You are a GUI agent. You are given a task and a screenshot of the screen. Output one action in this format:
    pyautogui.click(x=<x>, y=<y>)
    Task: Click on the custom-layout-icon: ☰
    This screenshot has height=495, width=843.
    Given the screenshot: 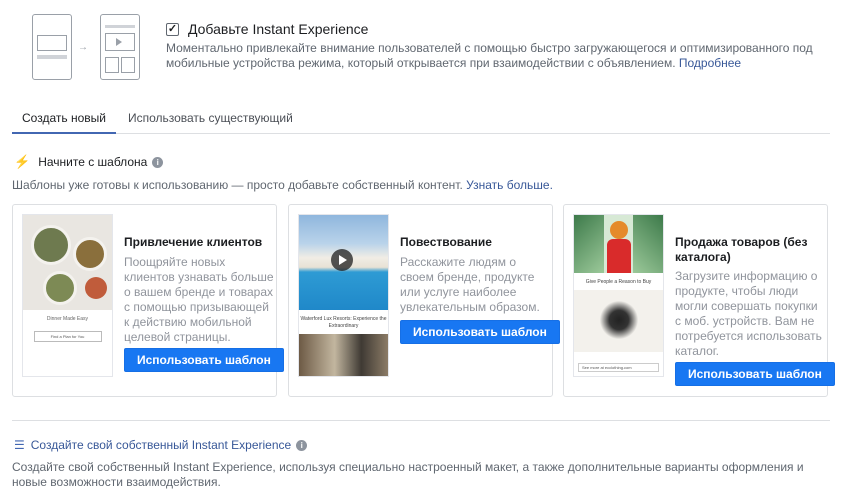 What is the action you would take?
    pyautogui.click(x=19, y=445)
    